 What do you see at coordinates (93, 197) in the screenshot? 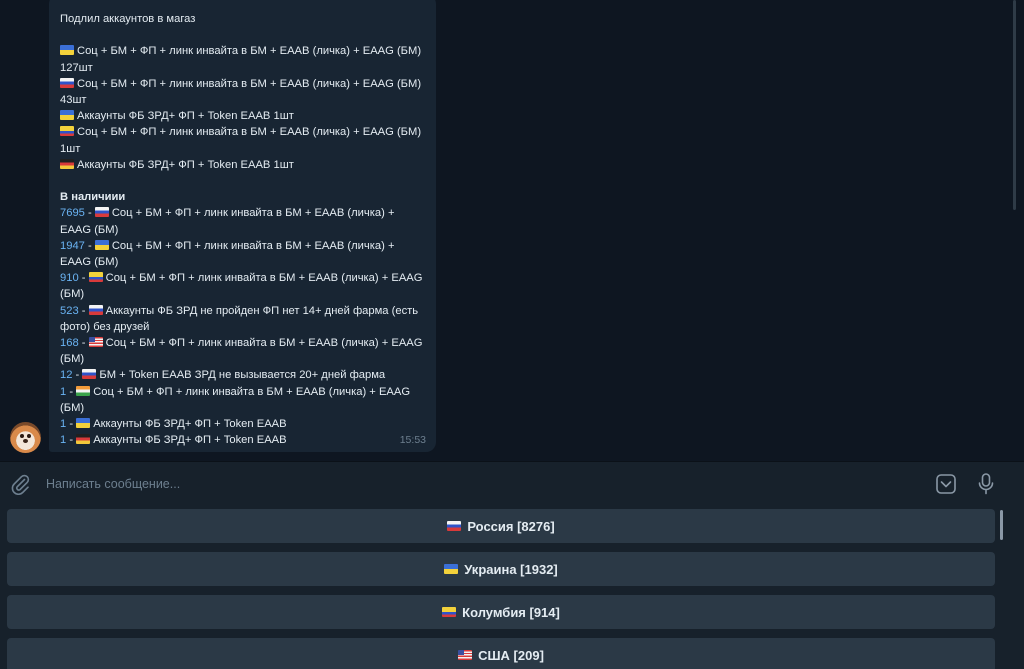
I see `stock-heading: В наличиии` at bounding box center [93, 197].